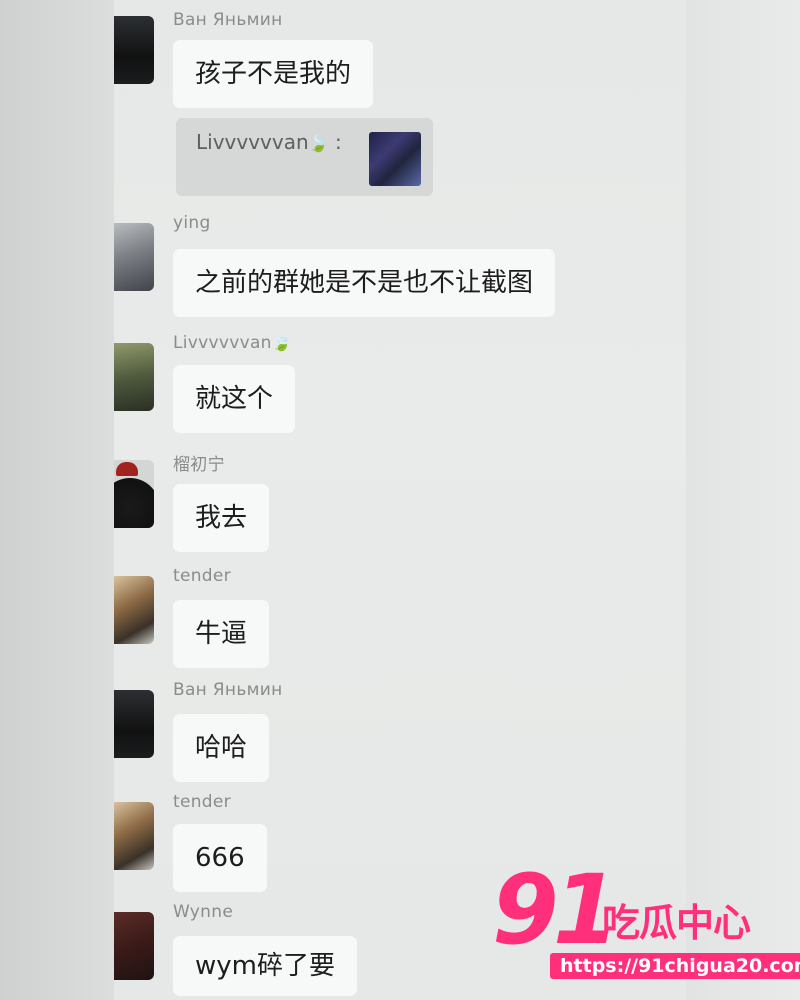 The width and height of the screenshot is (800, 1000). I want to click on message-text: 我去, so click(221, 518).